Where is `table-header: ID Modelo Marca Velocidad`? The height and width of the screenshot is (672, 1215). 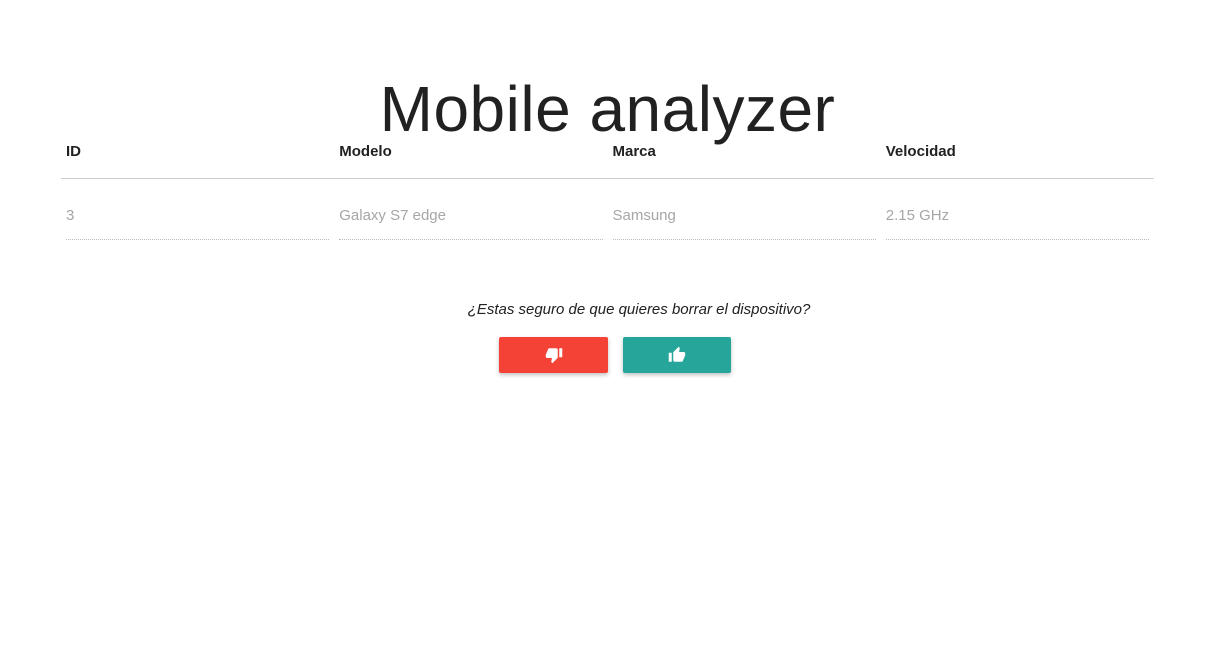
table-header: ID Modelo Marca Velocidad is located at coordinates (607, 153).